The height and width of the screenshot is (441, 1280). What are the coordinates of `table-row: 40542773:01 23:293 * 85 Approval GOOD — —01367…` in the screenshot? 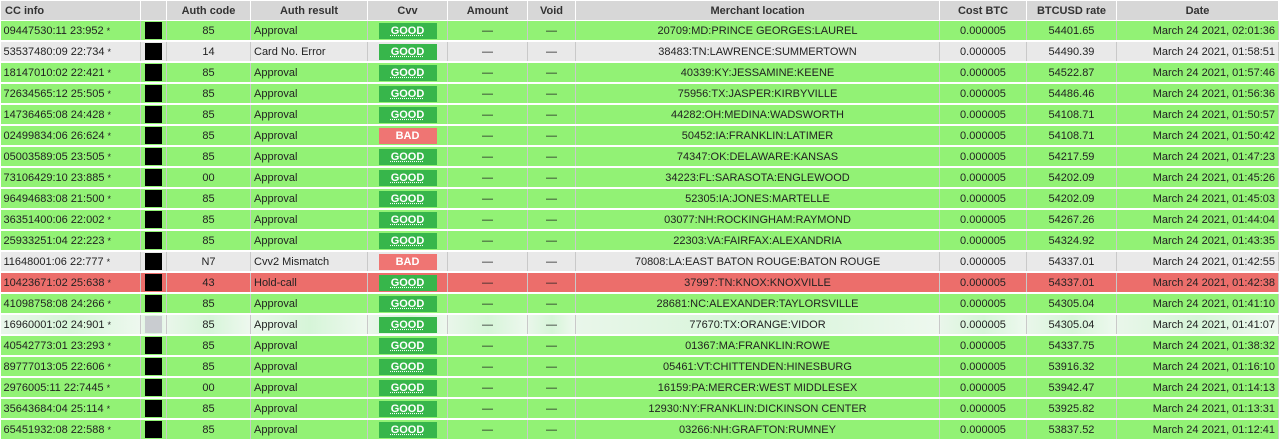 It's located at (639, 346).